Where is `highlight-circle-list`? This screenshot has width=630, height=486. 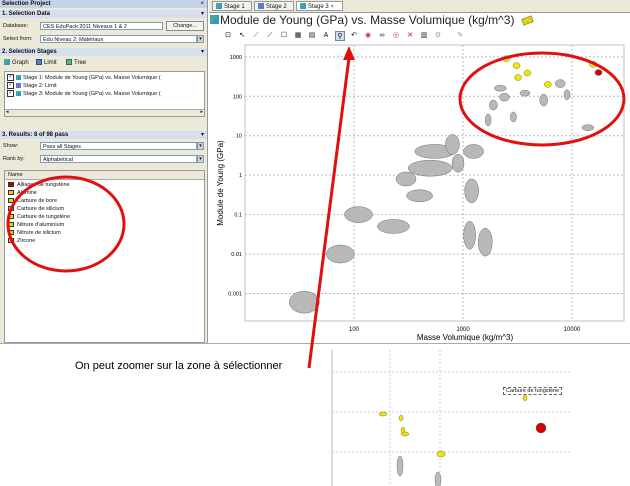
highlight-circle-list is located at coordinates (66, 224).